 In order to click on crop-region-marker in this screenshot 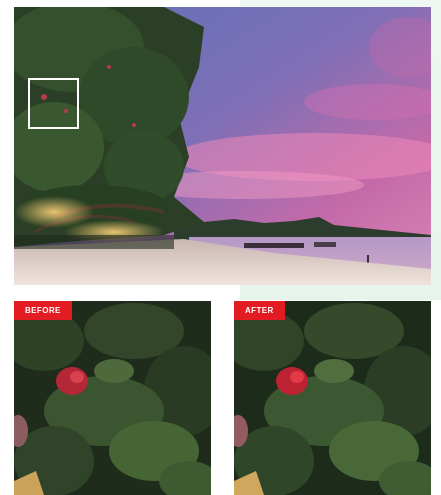, I will do `click(53, 103)`.